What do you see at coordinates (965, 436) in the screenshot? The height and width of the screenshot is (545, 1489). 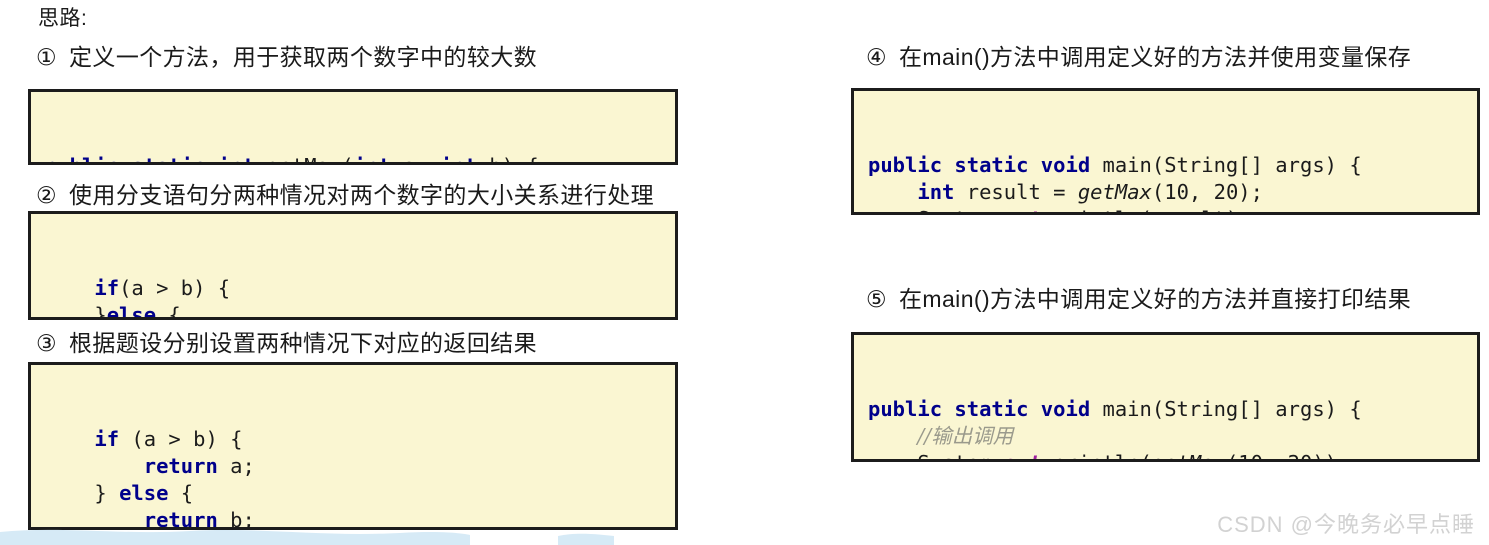 I see `code-token: //输出调用` at bounding box center [965, 436].